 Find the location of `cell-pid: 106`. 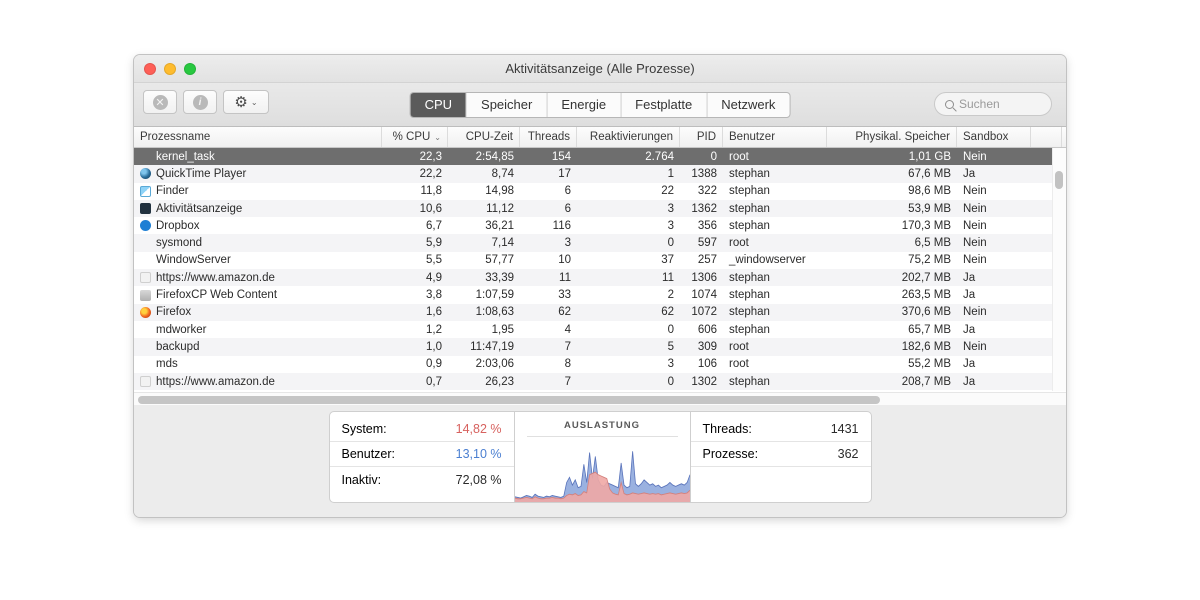

cell-pid: 106 is located at coordinates (707, 364).